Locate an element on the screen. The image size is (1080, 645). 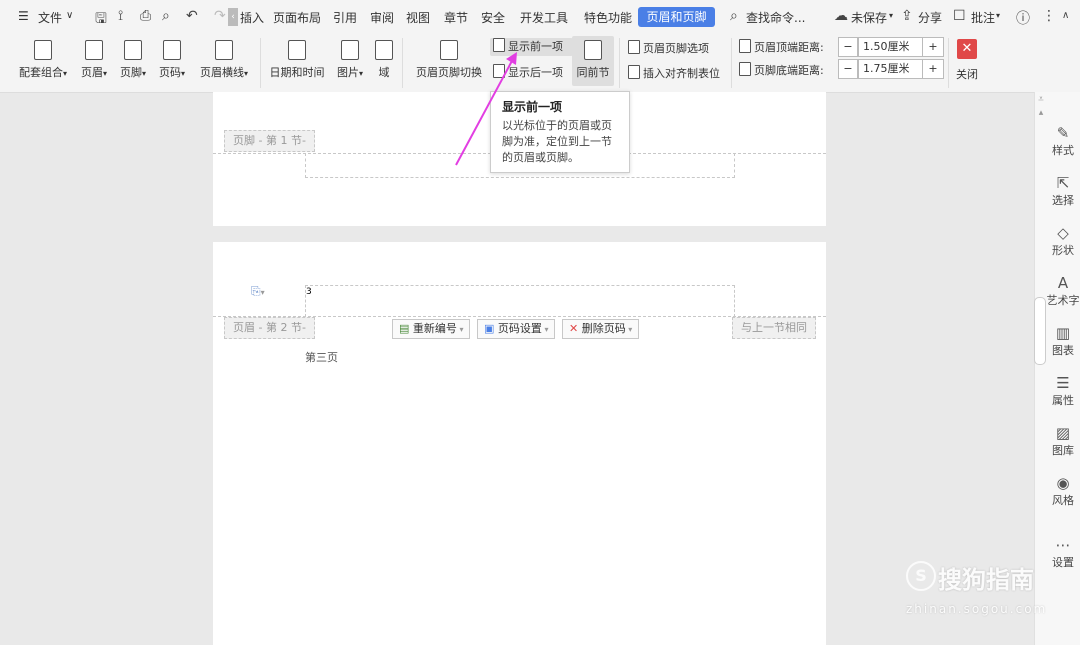
panel-chart: ▥ 图表 is located at coordinates (1062, 341).